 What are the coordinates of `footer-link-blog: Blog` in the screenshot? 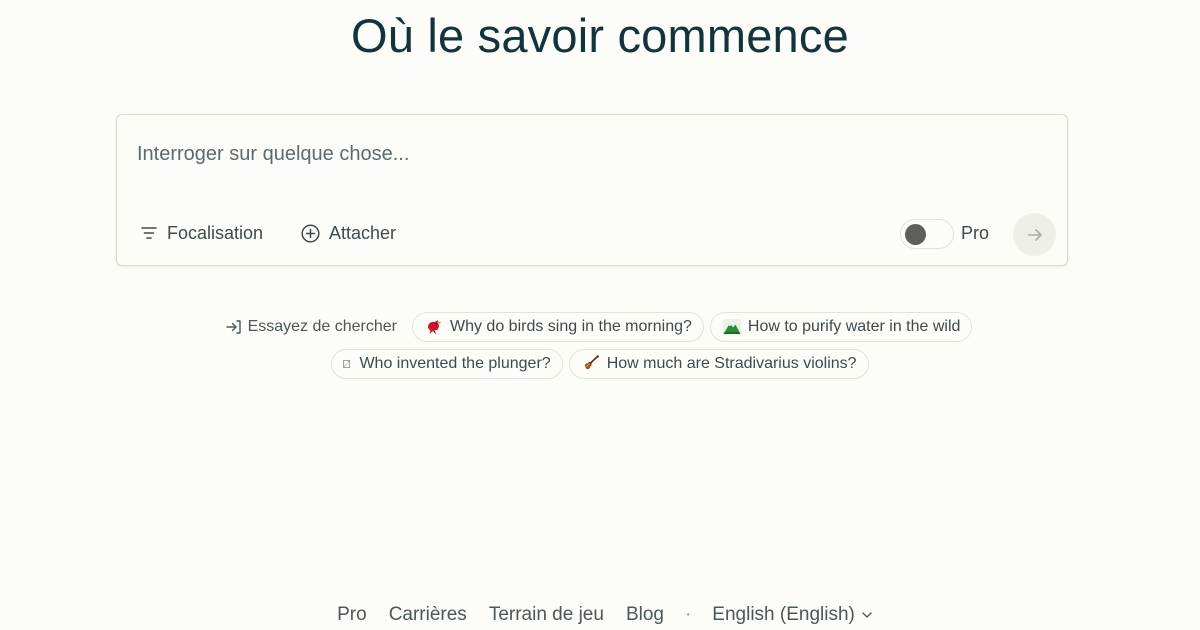 It's located at (645, 615).